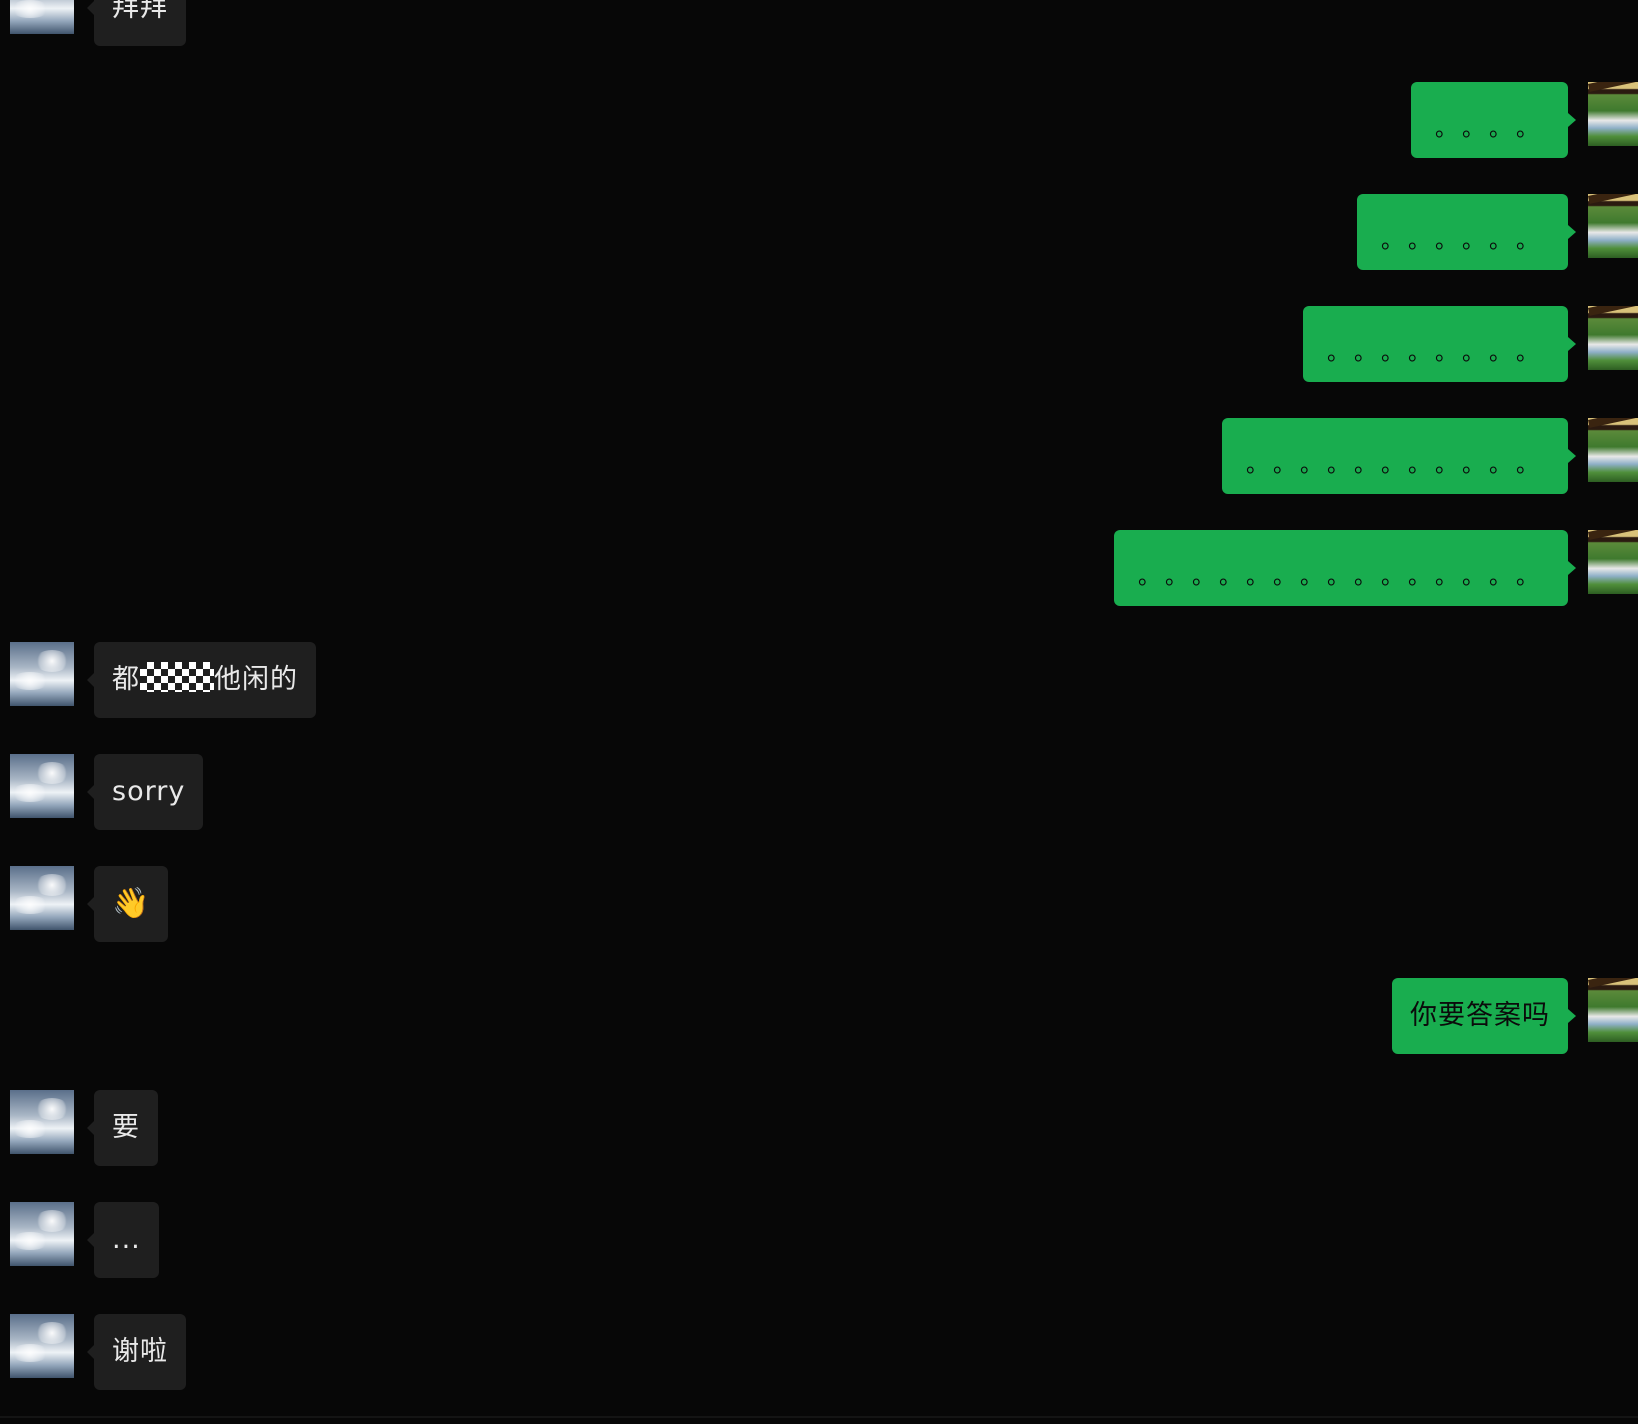 The width and height of the screenshot is (1638, 1424). What do you see at coordinates (140, 1351) in the screenshot?
I see `message-text: 谢啦` at bounding box center [140, 1351].